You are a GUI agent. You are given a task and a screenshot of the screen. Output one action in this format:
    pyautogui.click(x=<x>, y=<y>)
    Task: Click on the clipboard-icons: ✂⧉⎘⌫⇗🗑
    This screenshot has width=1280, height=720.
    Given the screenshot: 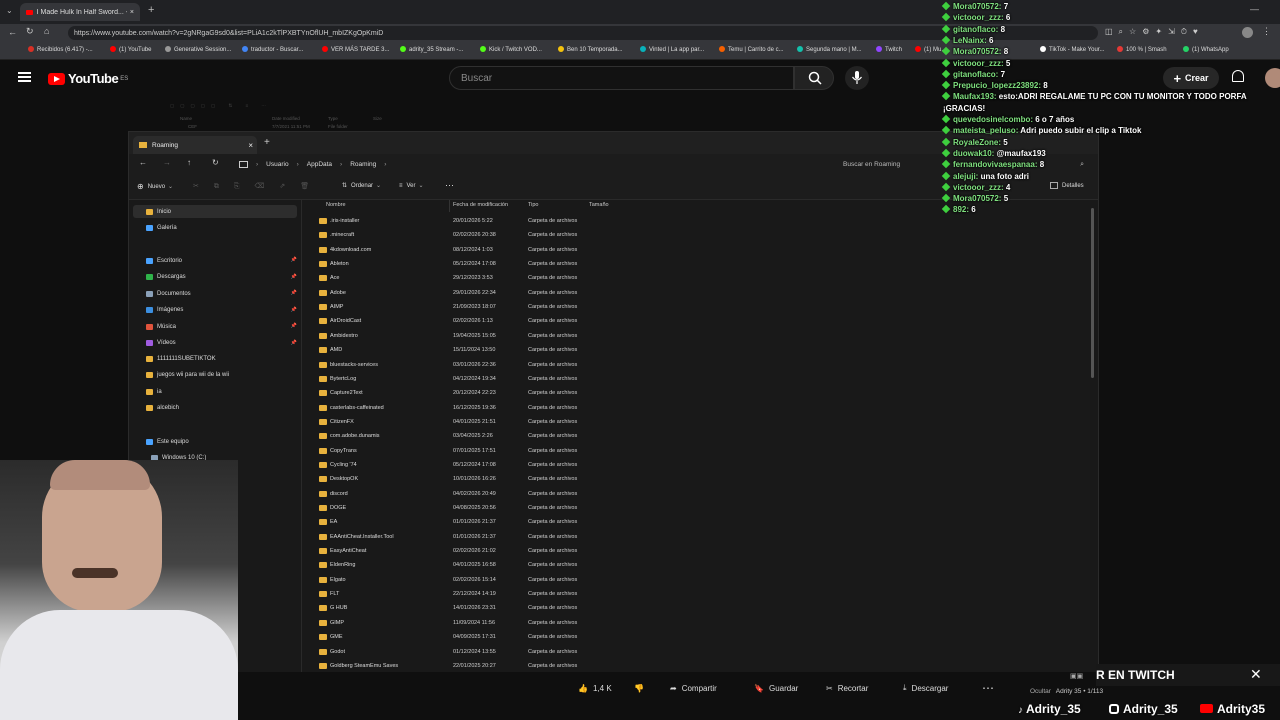 What is the action you would take?
    pyautogui.click(x=258, y=186)
    